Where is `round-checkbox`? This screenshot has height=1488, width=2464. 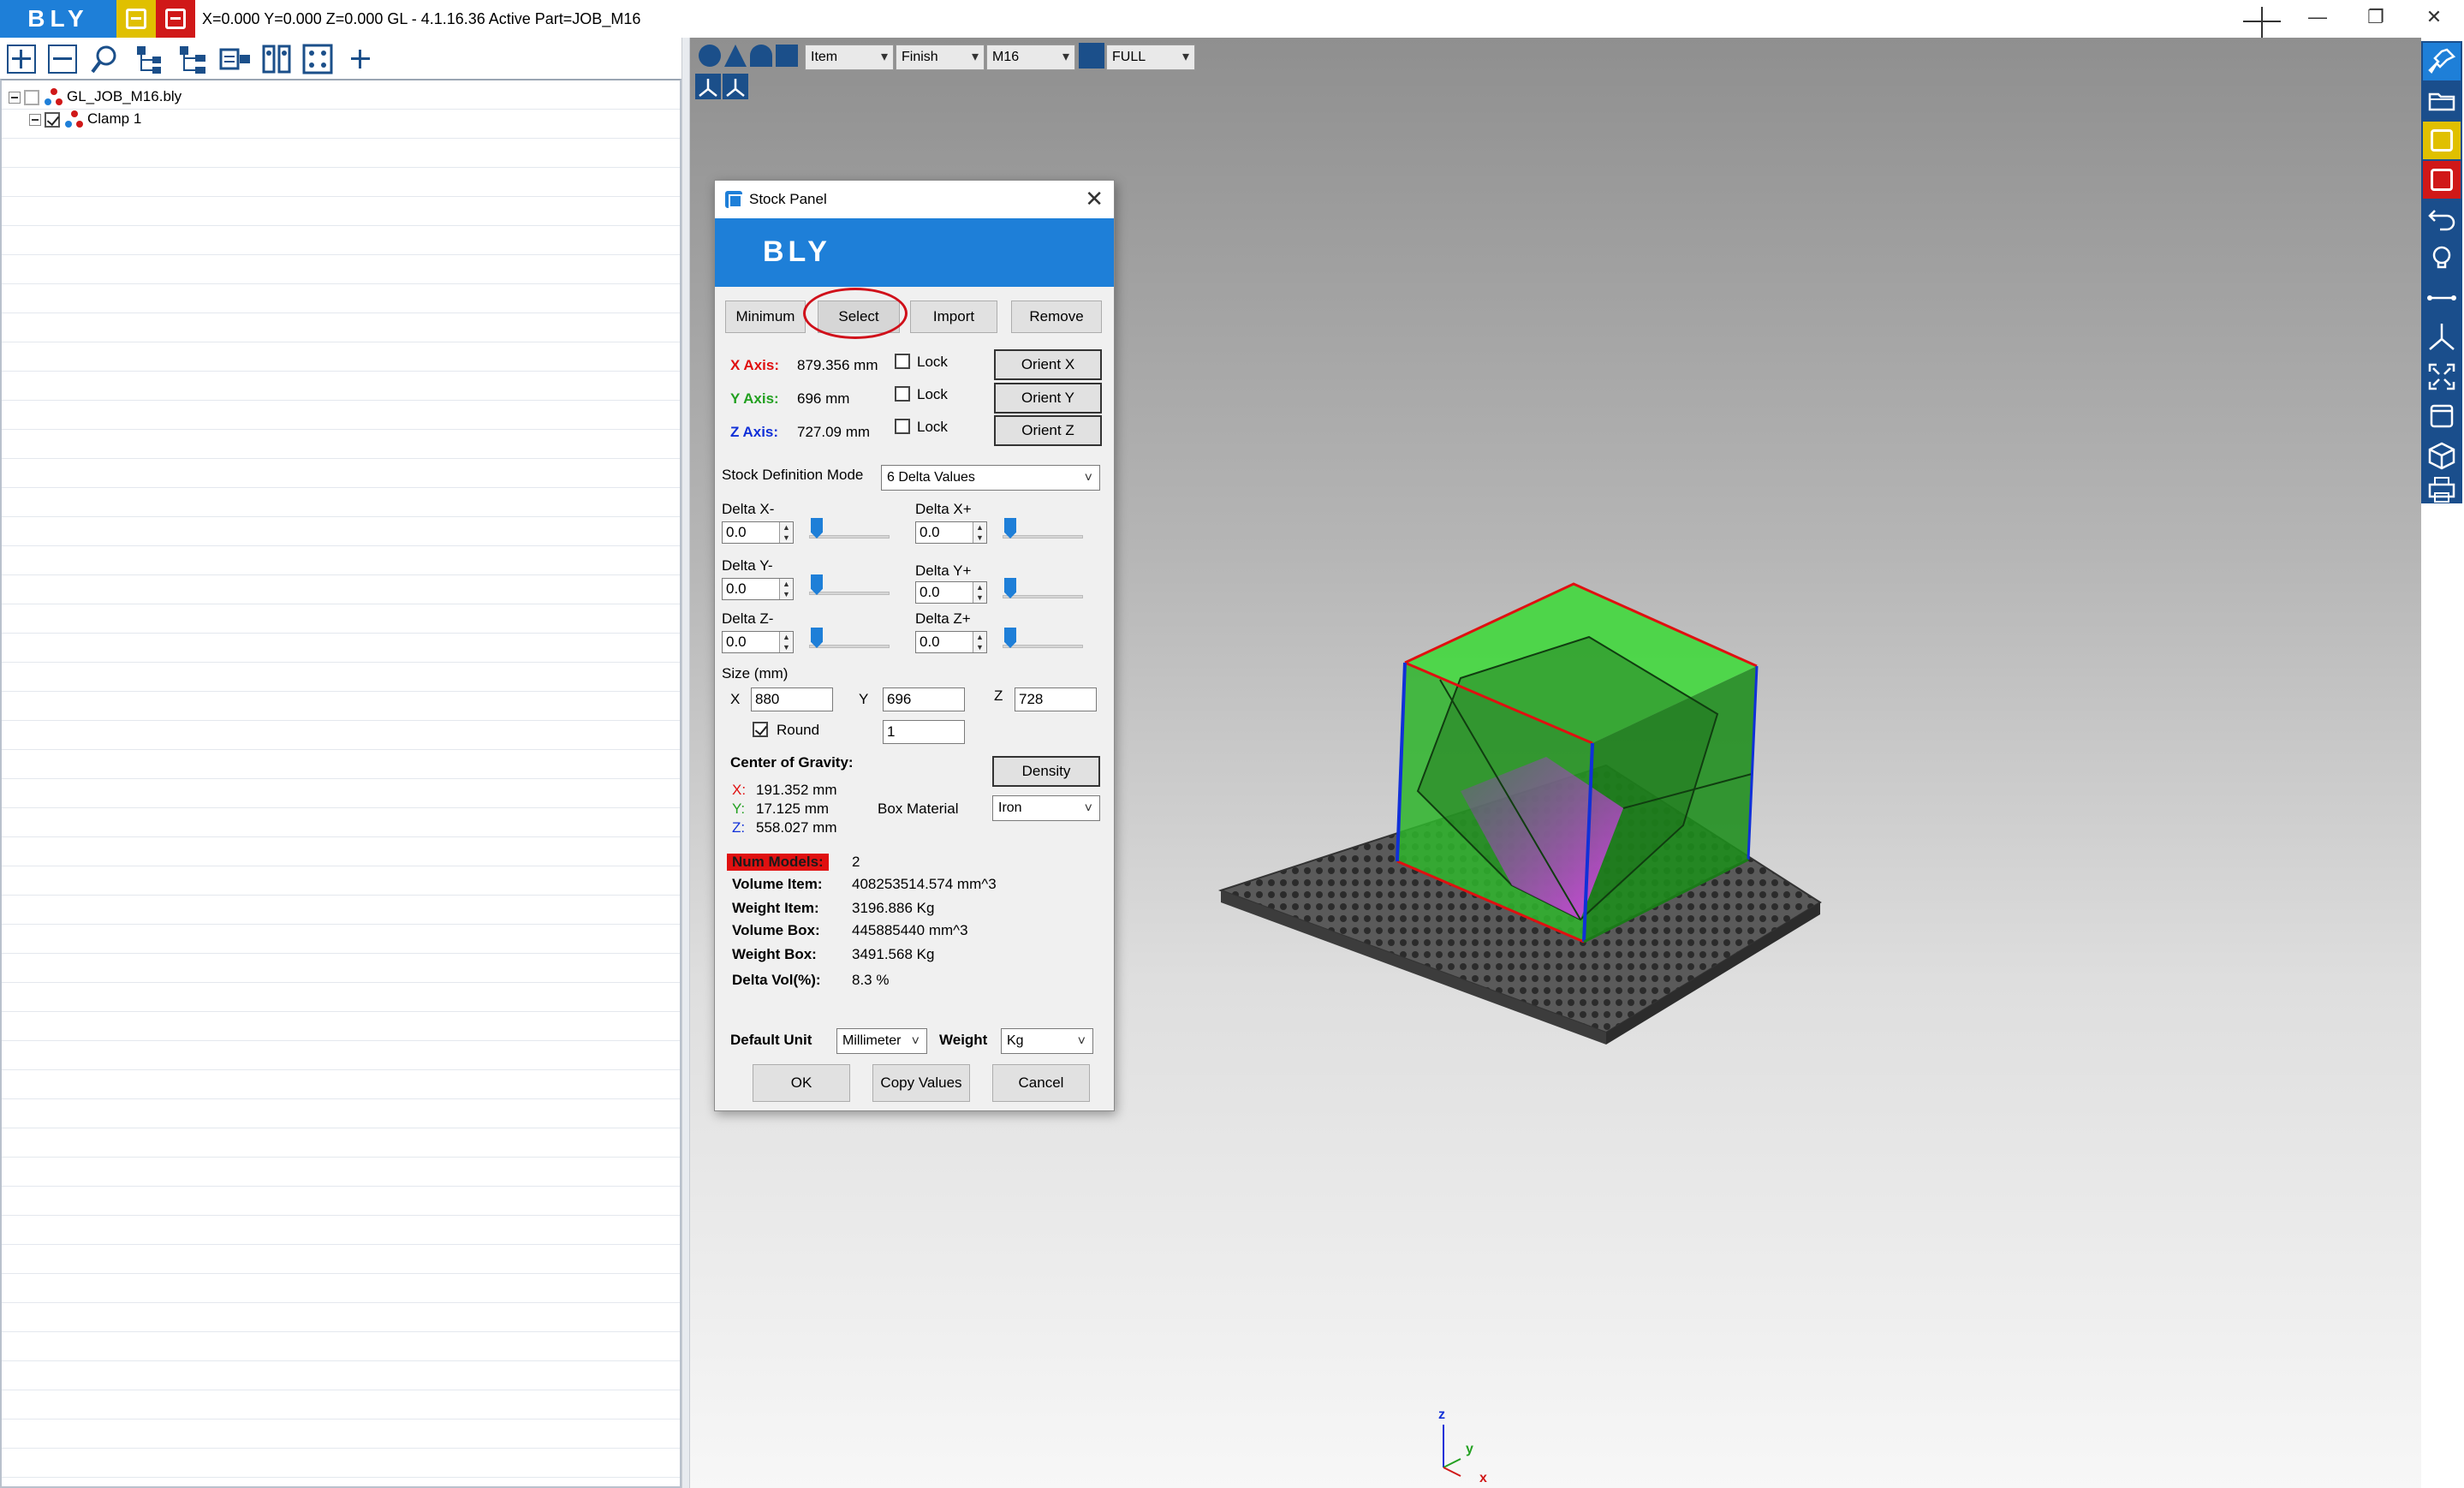
round-checkbox is located at coordinates (760, 729).